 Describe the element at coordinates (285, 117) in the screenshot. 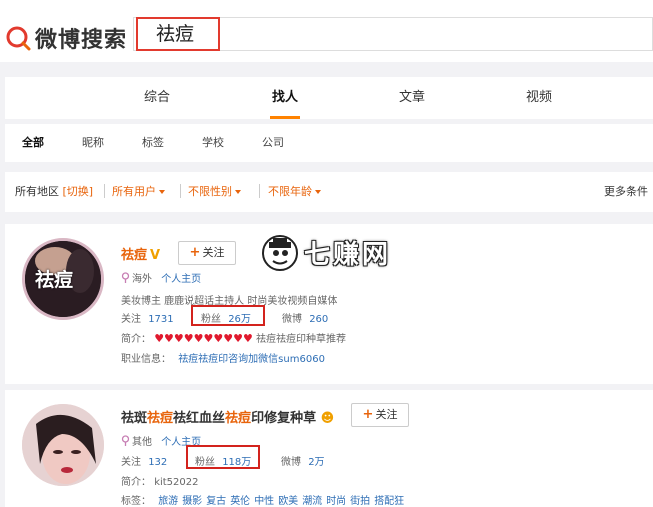

I see `active-tab-indicator` at that location.